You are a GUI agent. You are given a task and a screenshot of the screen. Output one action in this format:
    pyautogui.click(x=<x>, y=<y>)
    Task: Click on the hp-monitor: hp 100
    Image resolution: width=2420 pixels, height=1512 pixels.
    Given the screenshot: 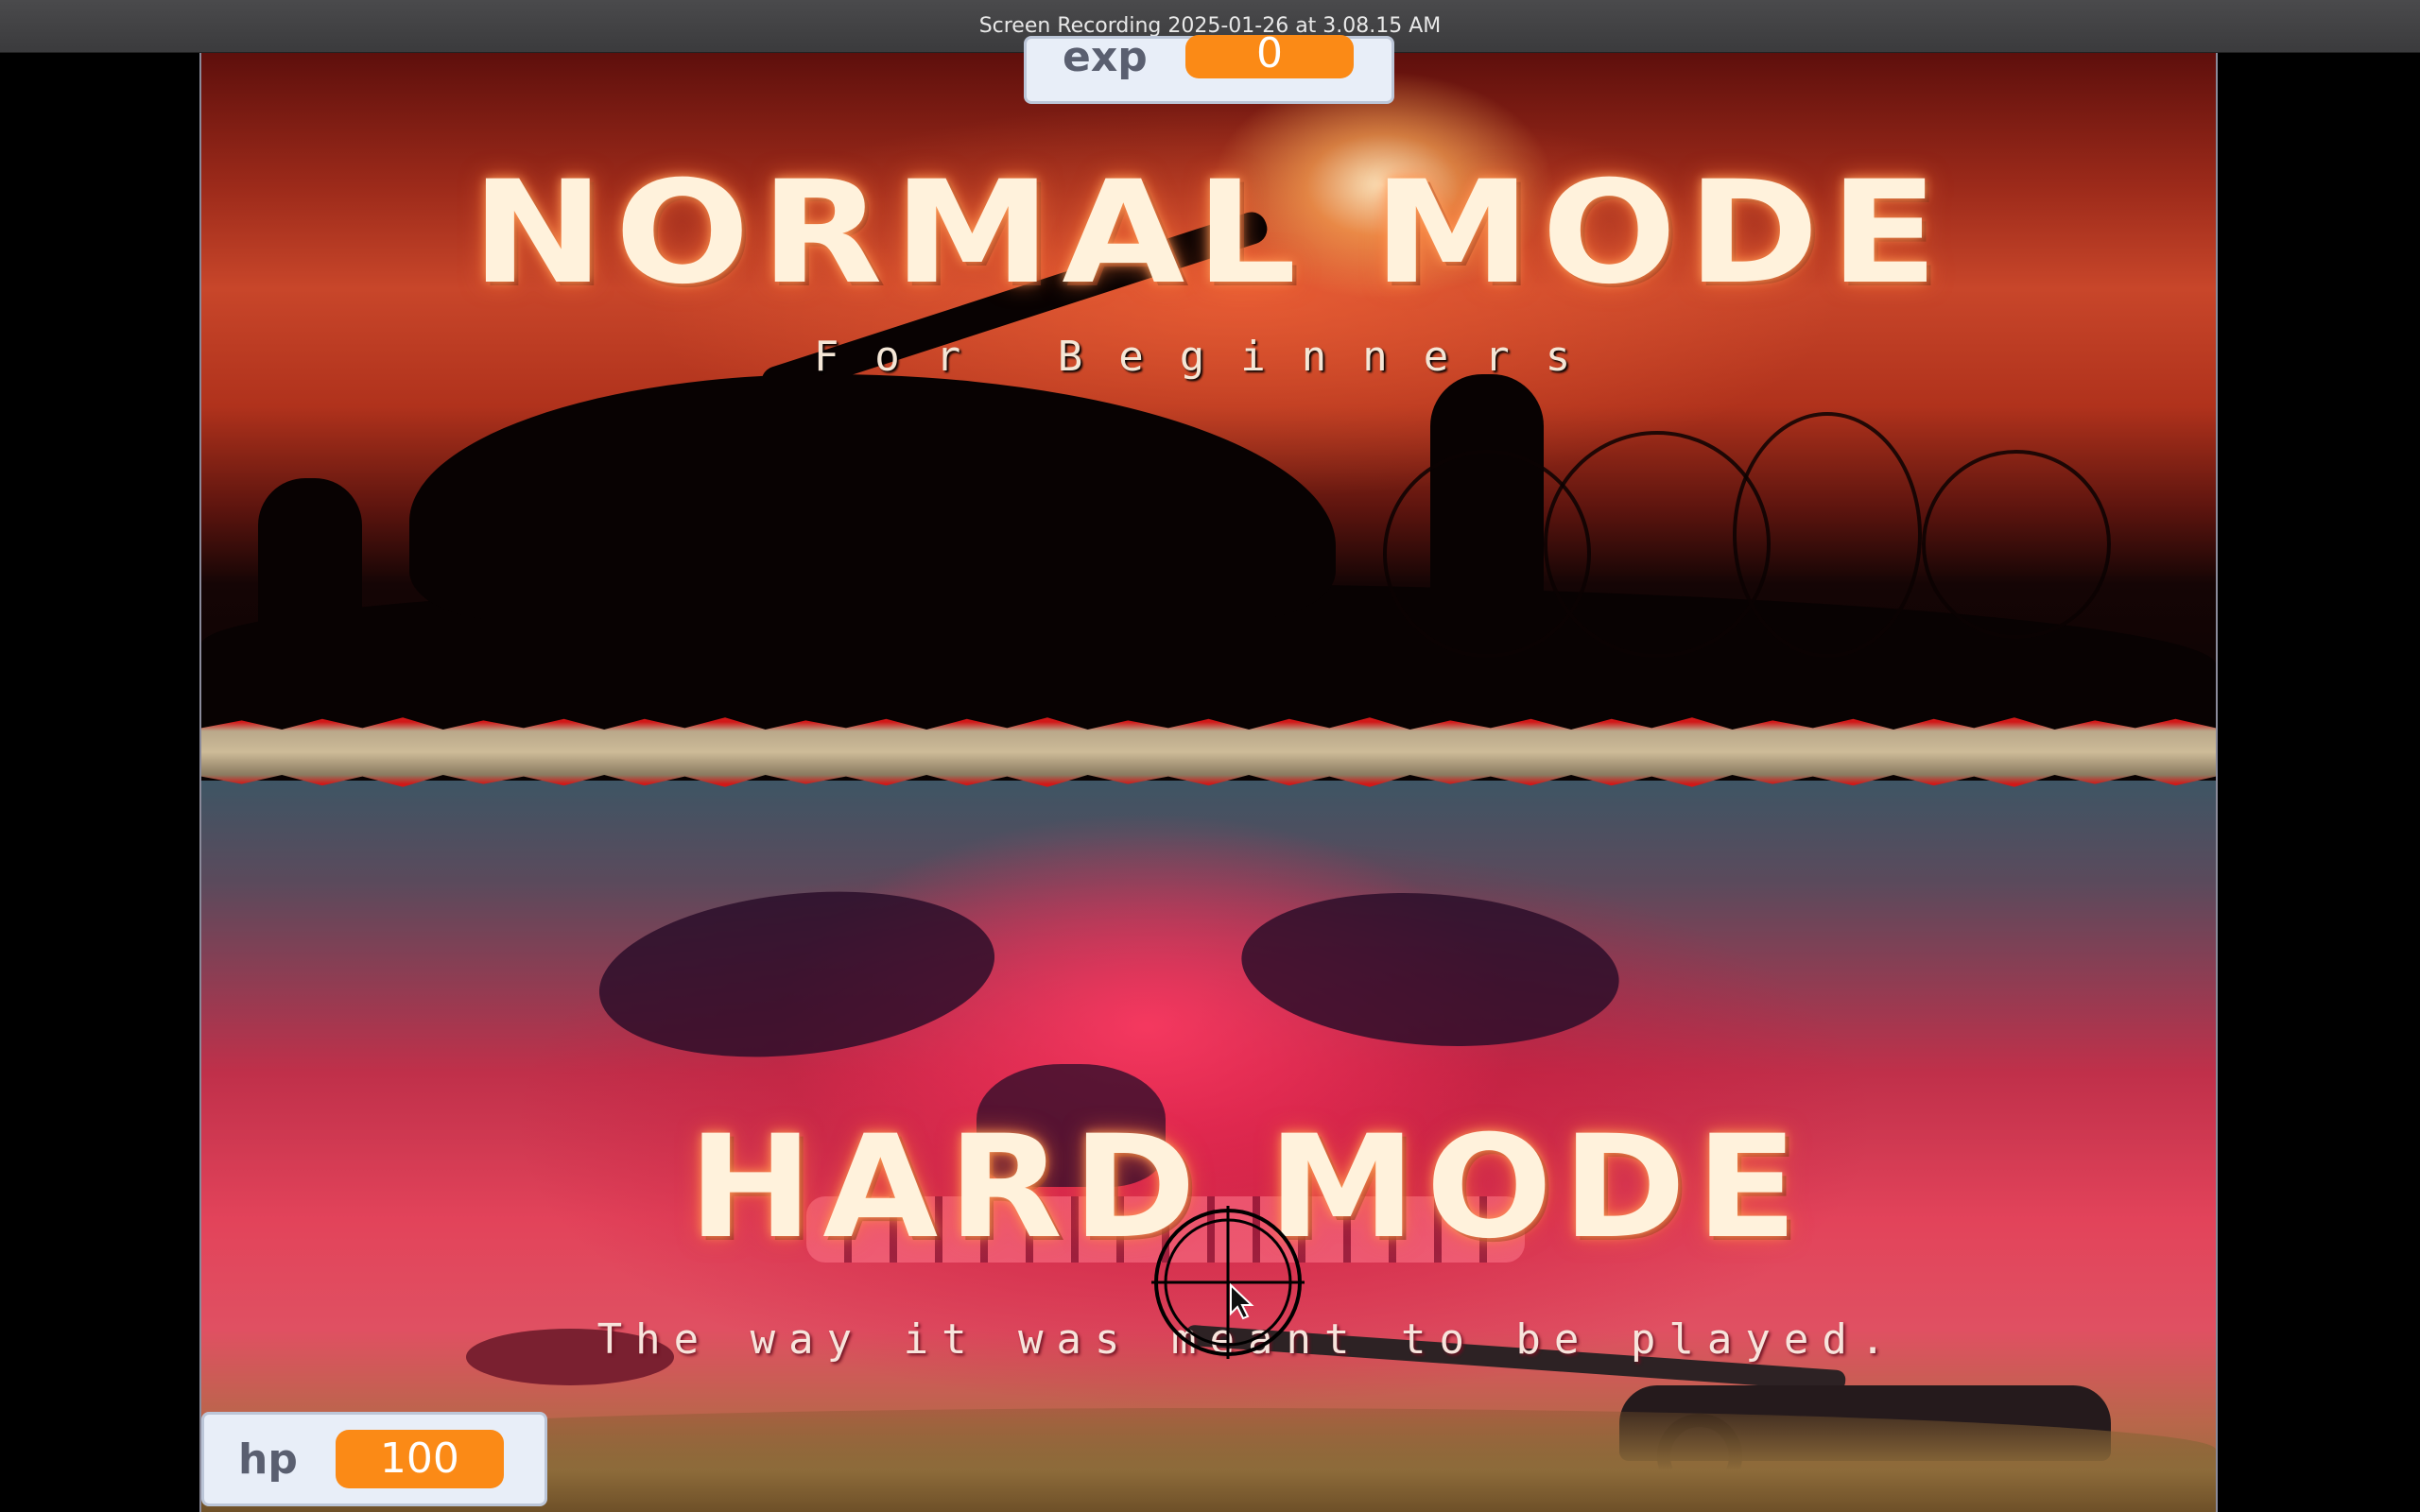 What is the action you would take?
    pyautogui.click(x=374, y=1459)
    